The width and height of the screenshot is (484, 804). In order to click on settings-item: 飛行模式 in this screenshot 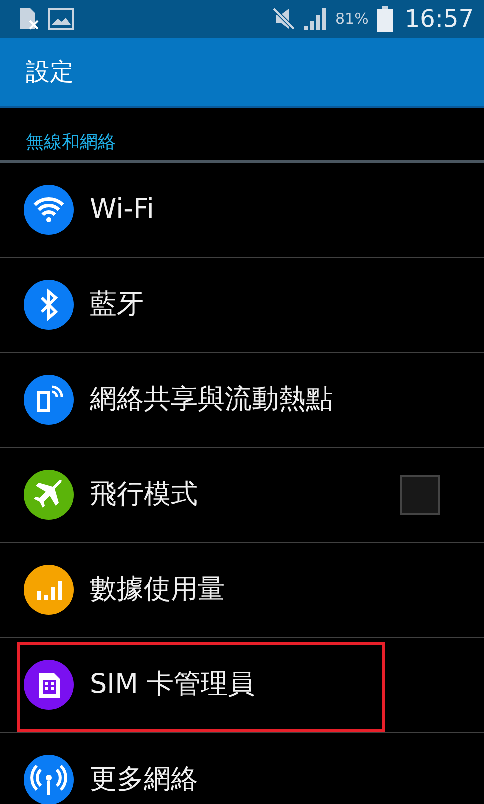, I will do `click(242, 495)`.